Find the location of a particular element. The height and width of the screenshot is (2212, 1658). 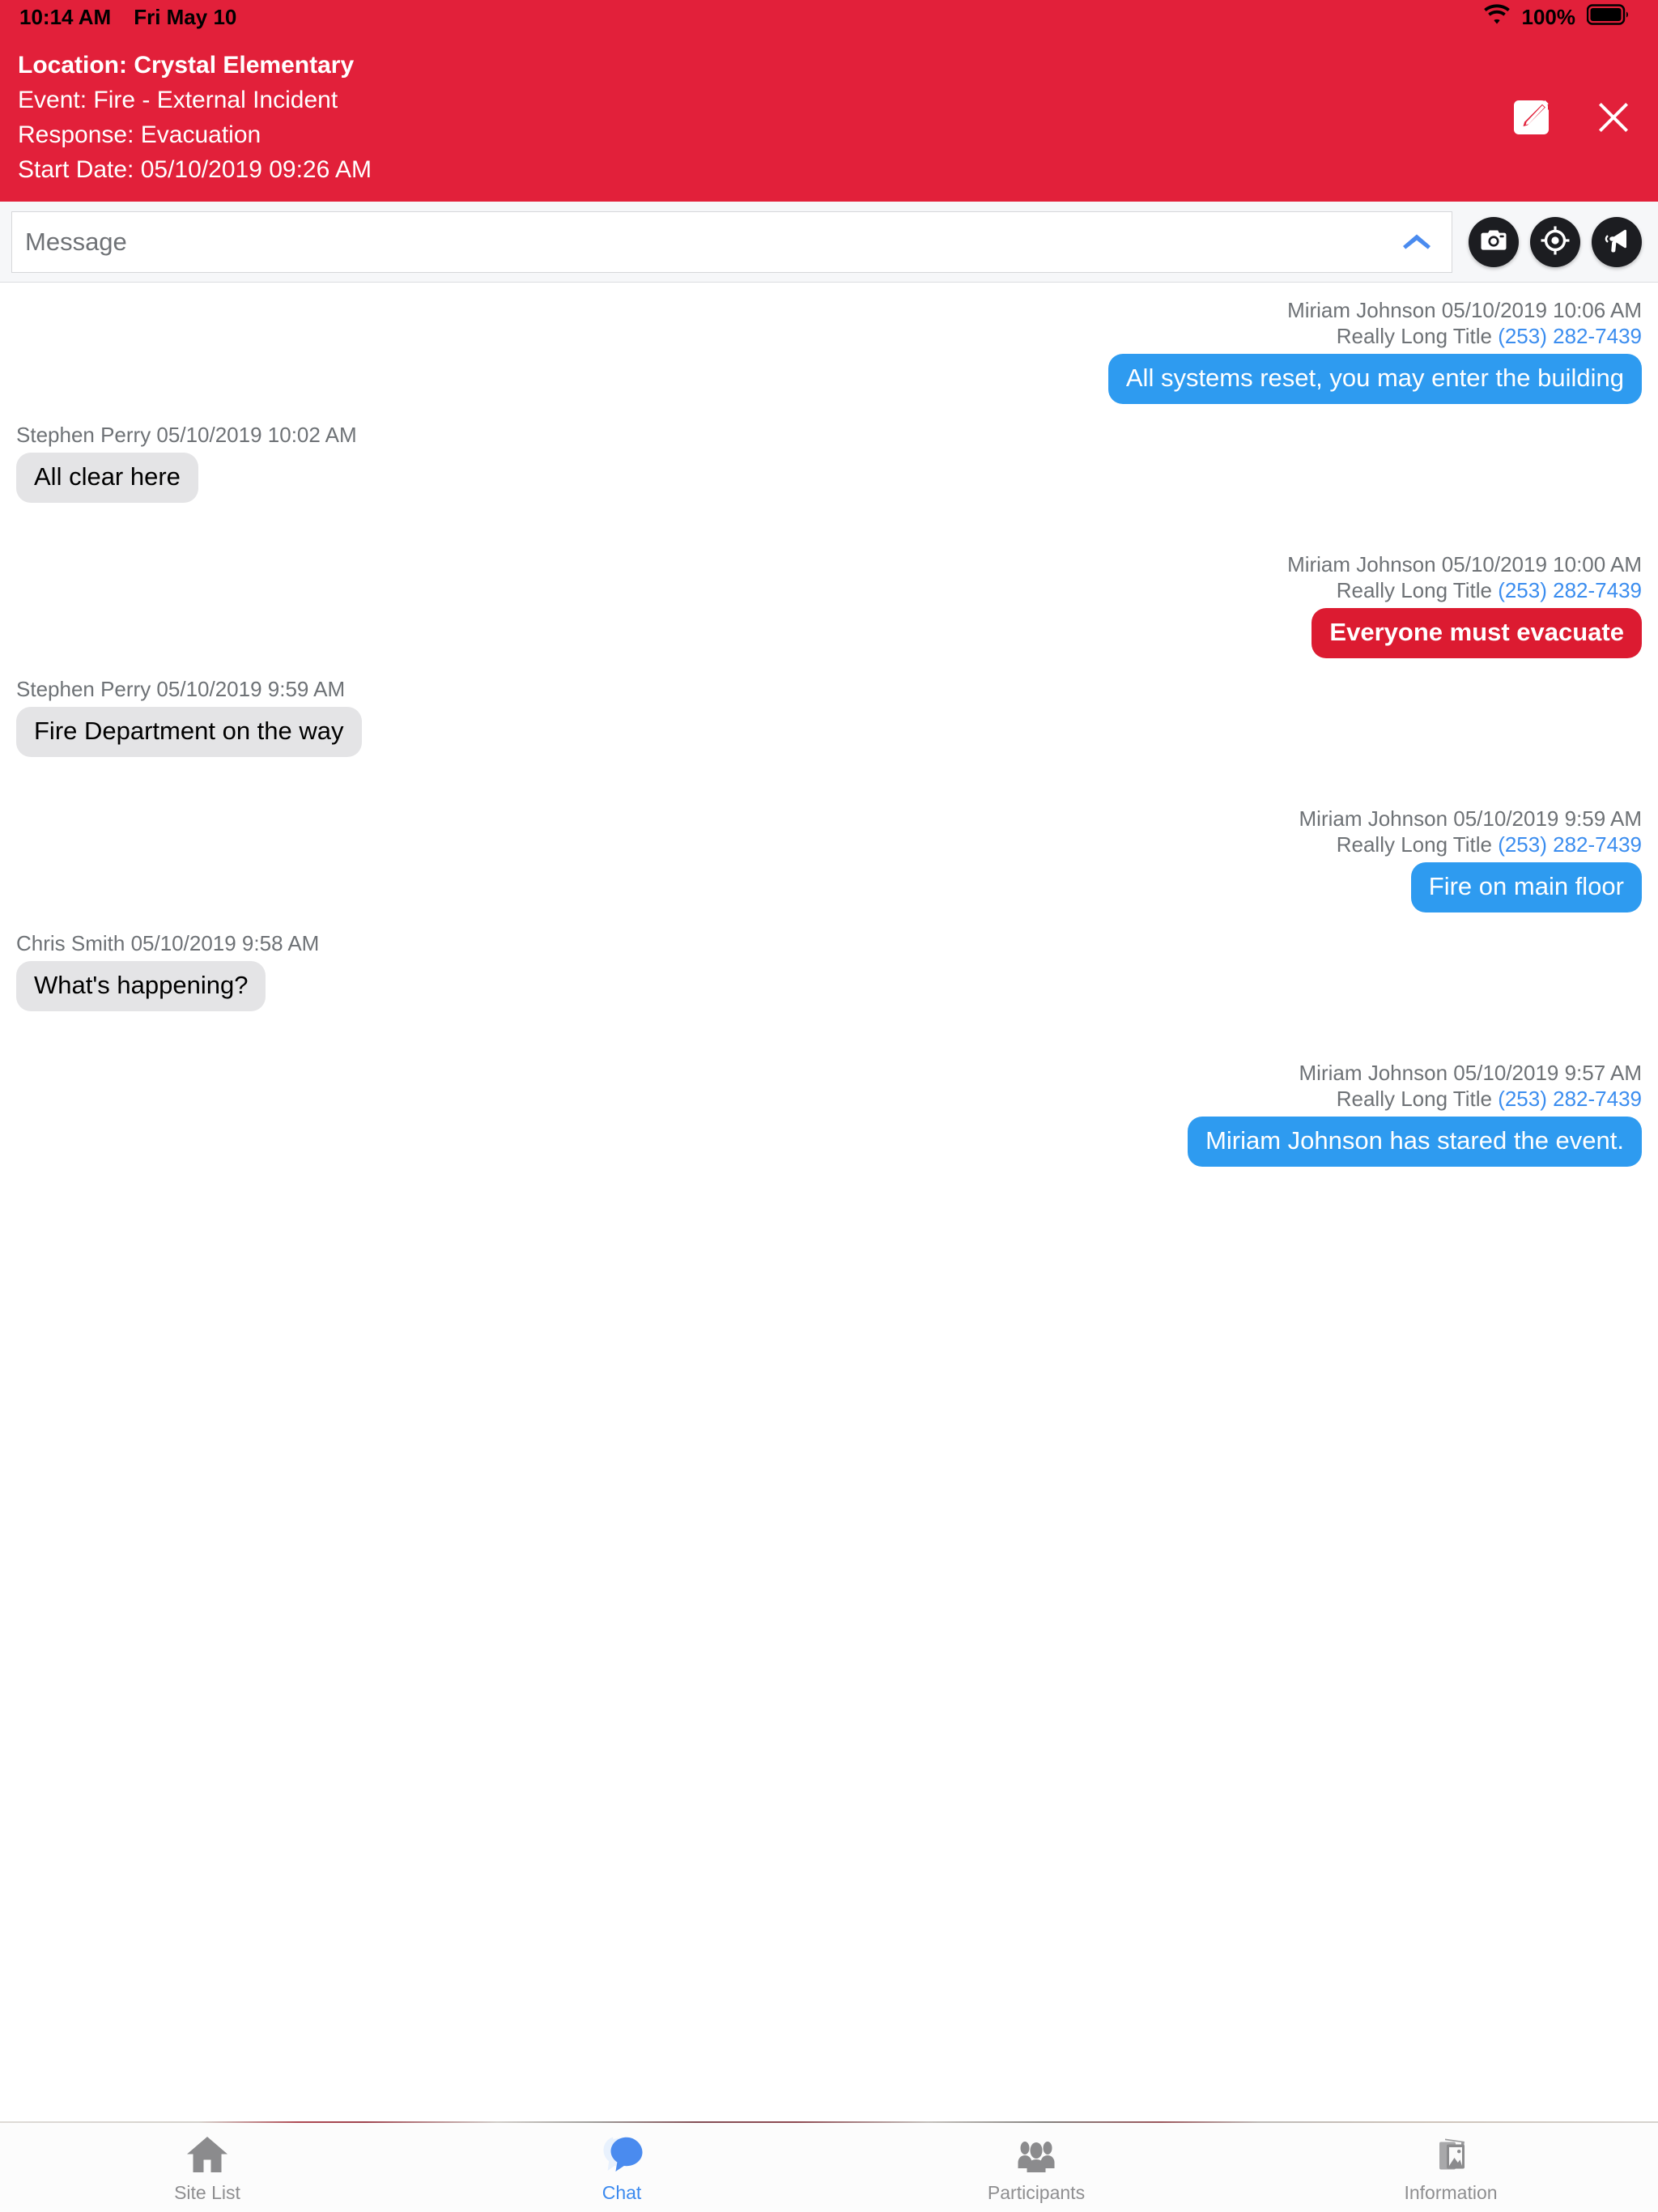

close-button is located at coordinates (1613, 119).